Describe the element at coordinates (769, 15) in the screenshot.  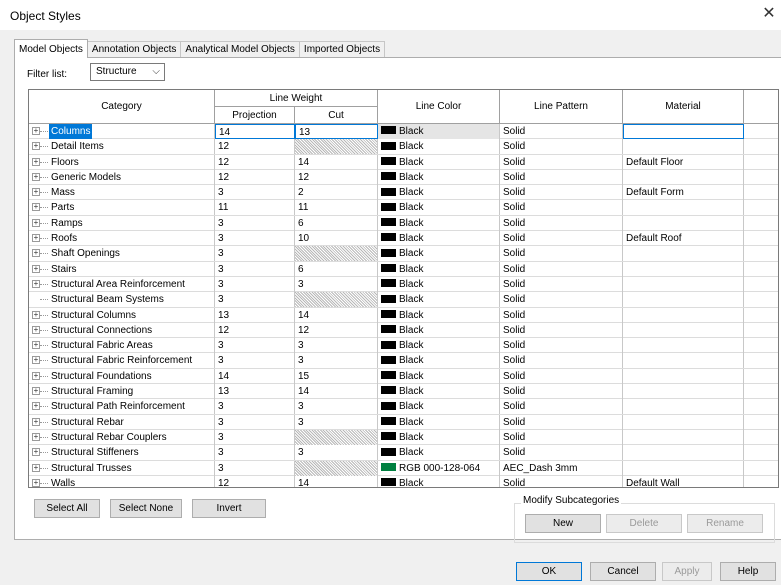
I see `close-icon: ✕` at that location.